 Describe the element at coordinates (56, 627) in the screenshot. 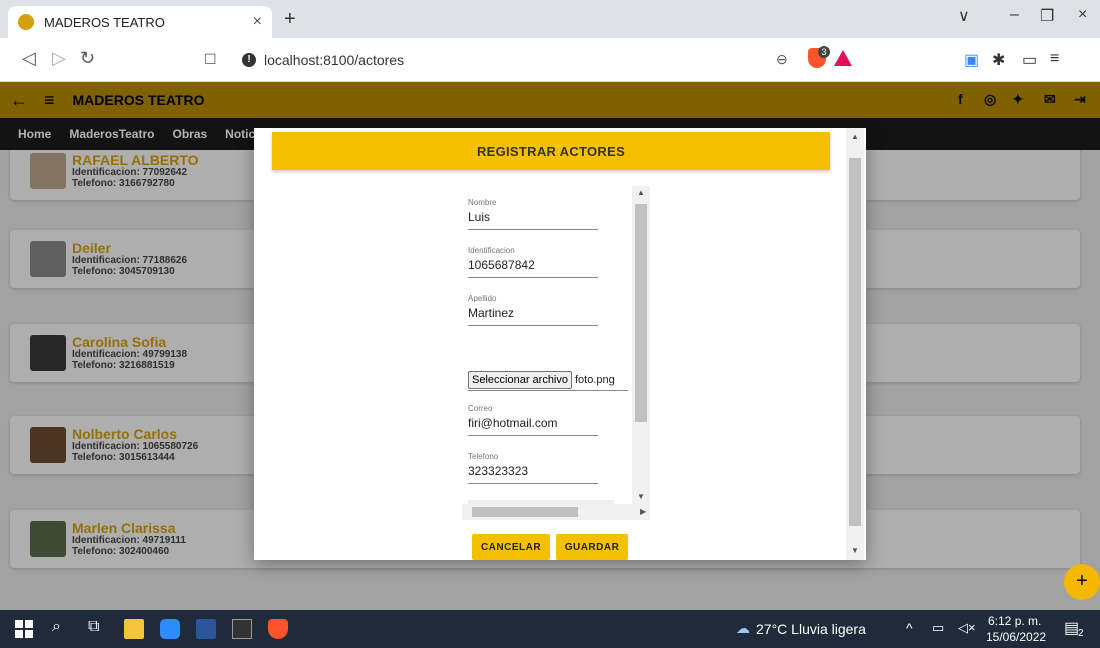

I see `search-icon: ⌕` at that location.